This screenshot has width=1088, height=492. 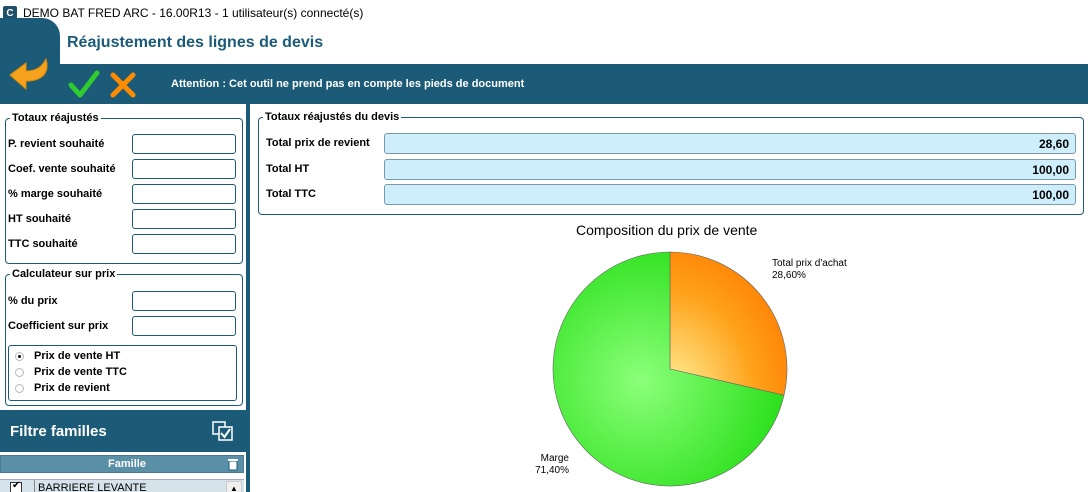 What do you see at coordinates (72, 388) in the screenshot?
I see `radio-label: Prix de revient` at bounding box center [72, 388].